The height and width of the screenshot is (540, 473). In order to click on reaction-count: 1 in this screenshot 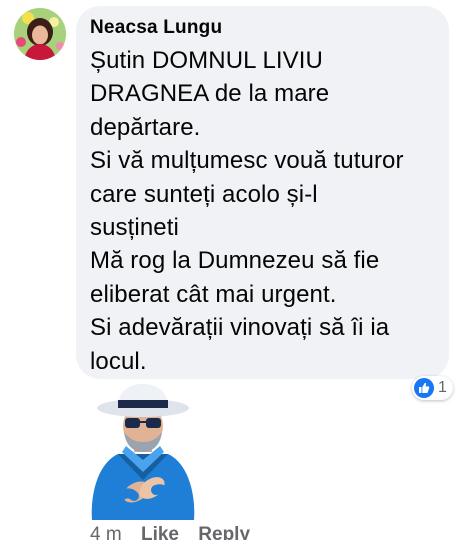, I will do `click(442, 387)`.